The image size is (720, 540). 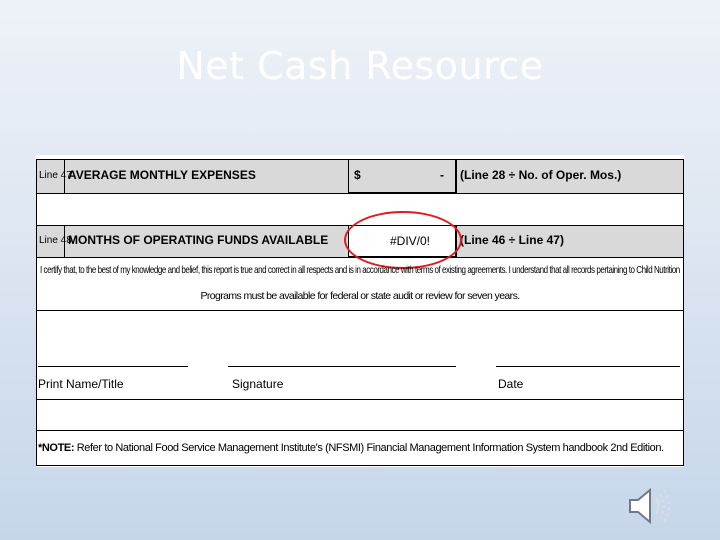 I want to click on date-label: Date, so click(x=511, y=384).